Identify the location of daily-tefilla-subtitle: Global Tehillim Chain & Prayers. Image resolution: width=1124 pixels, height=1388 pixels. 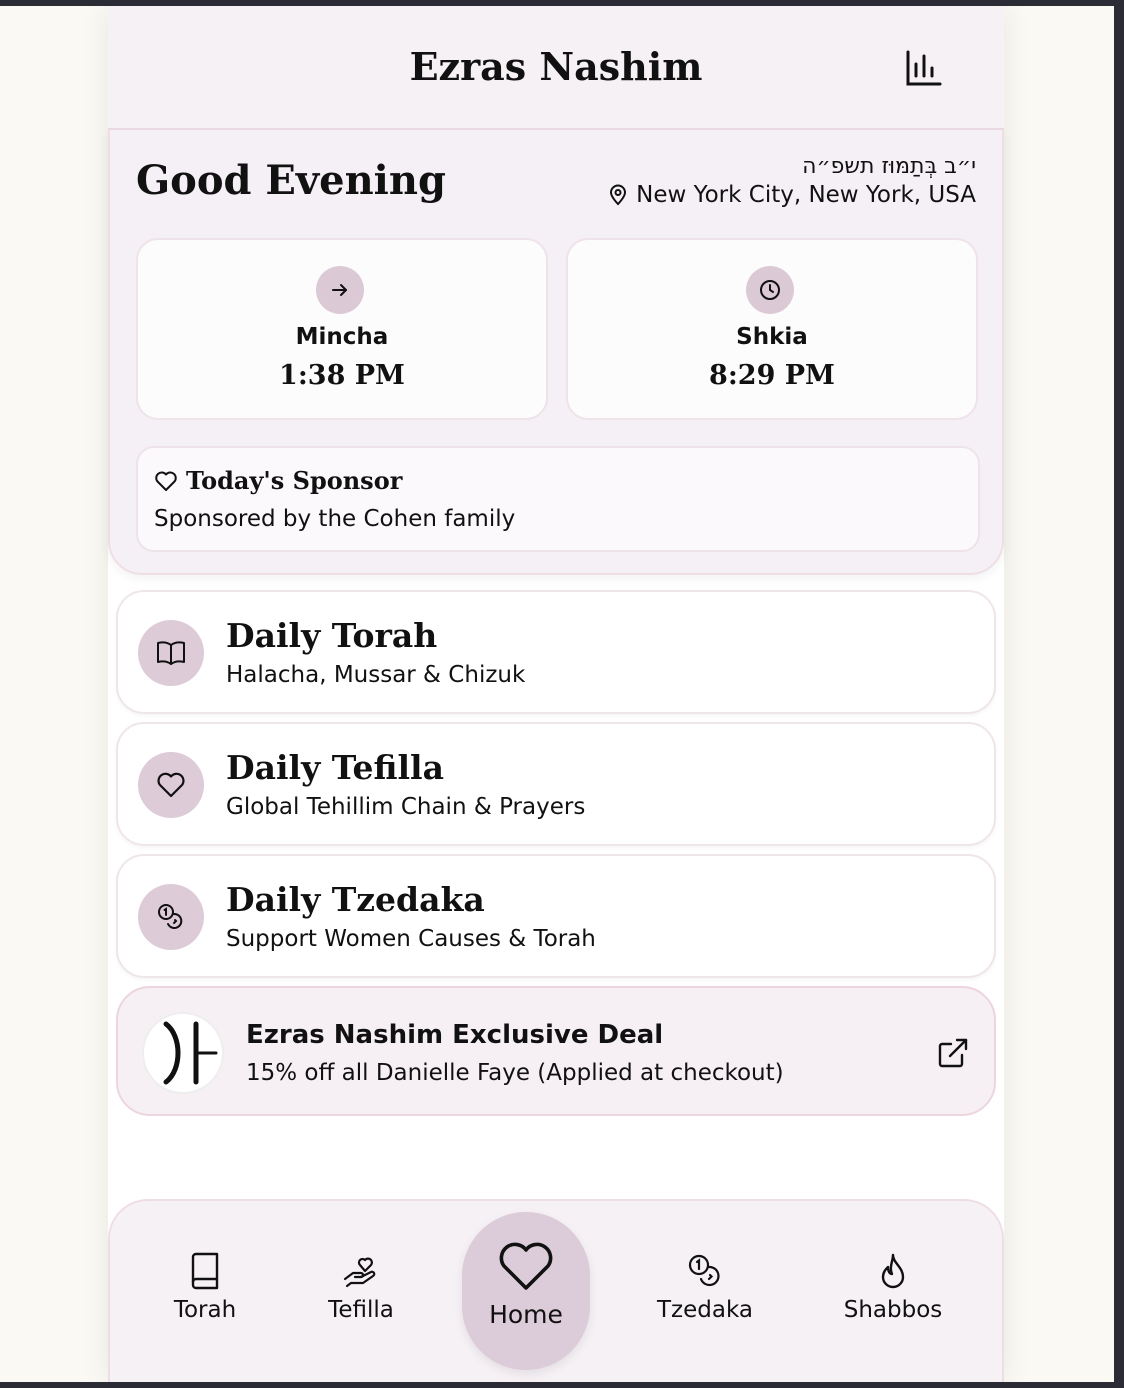
(406, 807).